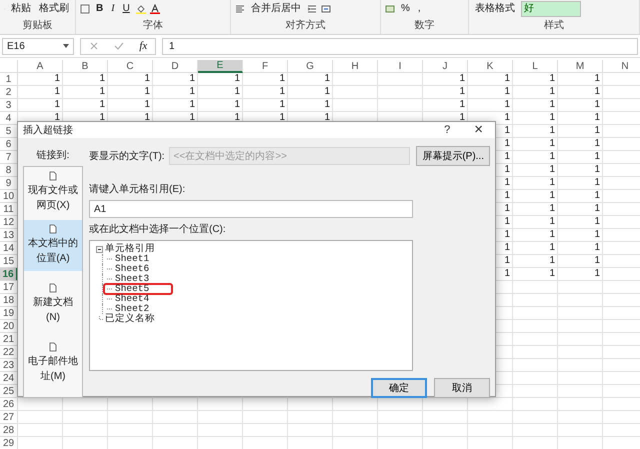  I want to click on link-type-item: 新建文档(N), so click(53, 304).